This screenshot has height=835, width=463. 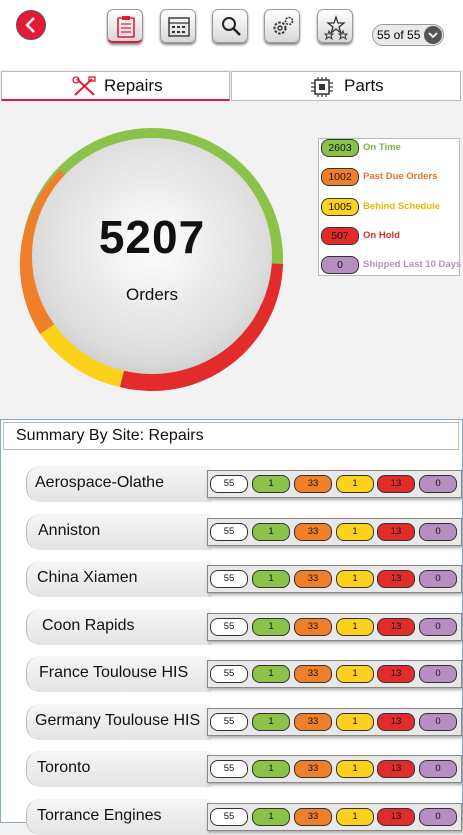 I want to click on page-indicator-text: 55 of 55, so click(x=399, y=35).